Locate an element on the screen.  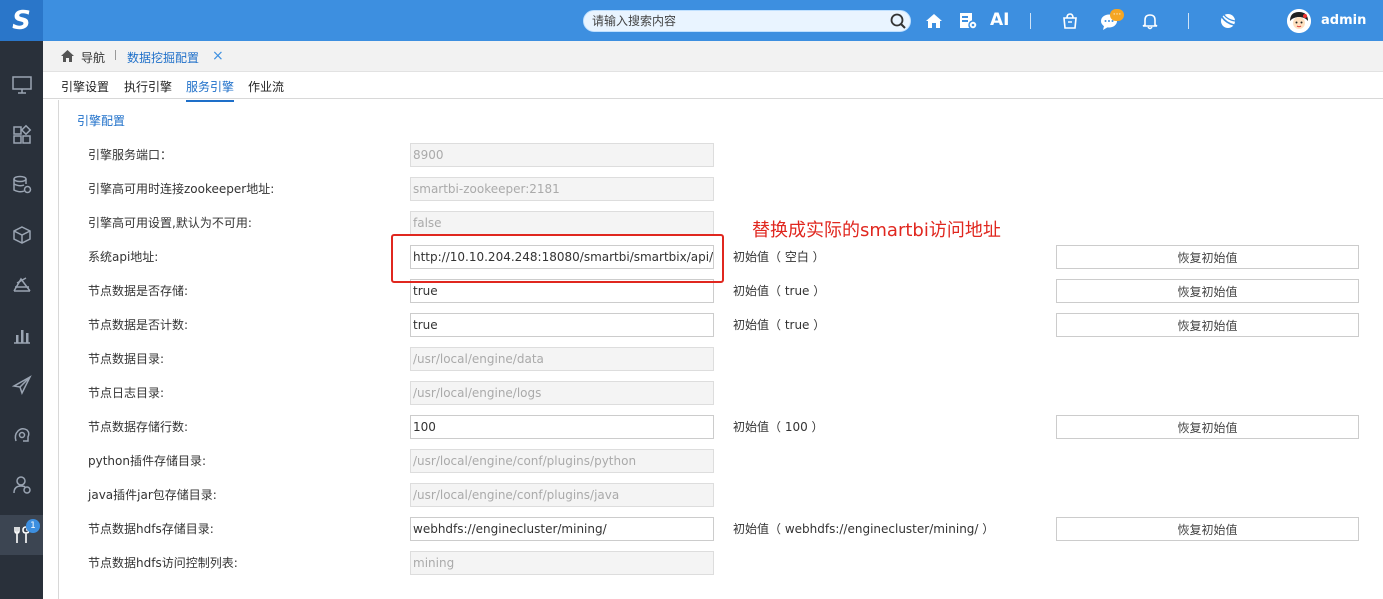
sidebar-item-widgets is located at coordinates (21, 135).